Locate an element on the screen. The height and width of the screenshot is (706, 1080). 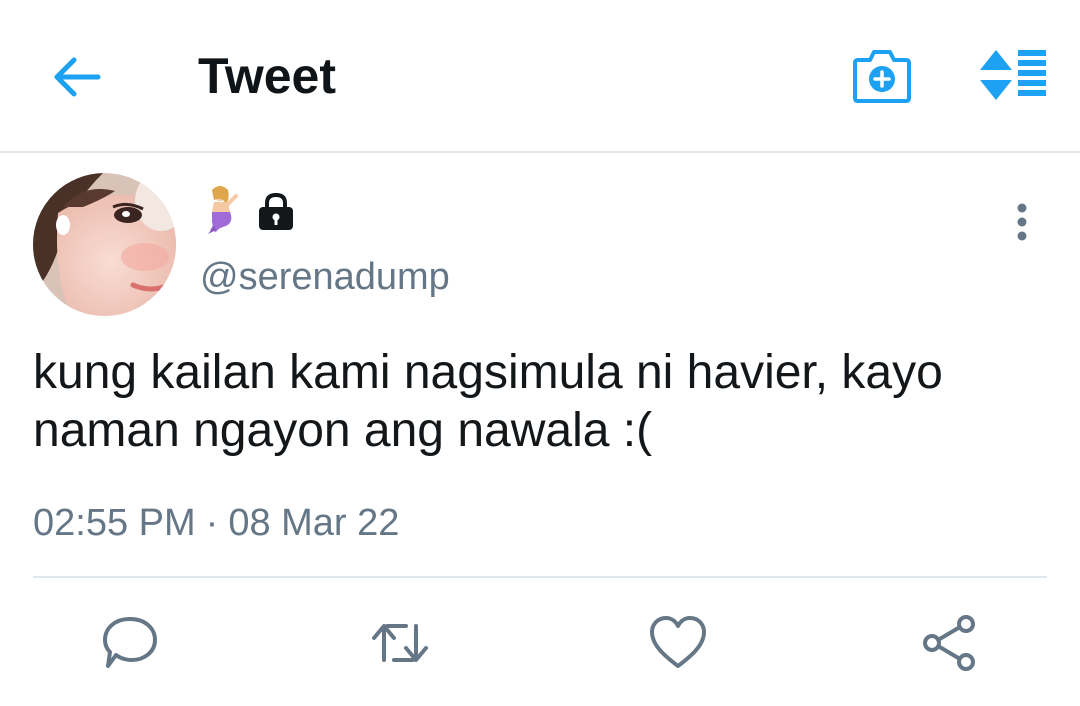
reply-button is located at coordinates (130, 643).